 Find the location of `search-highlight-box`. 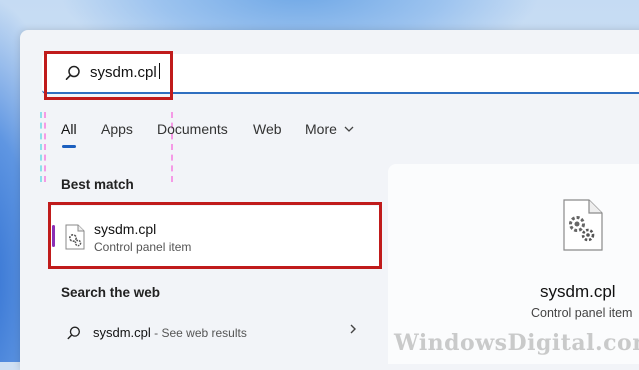

search-highlight-box is located at coordinates (108, 75).